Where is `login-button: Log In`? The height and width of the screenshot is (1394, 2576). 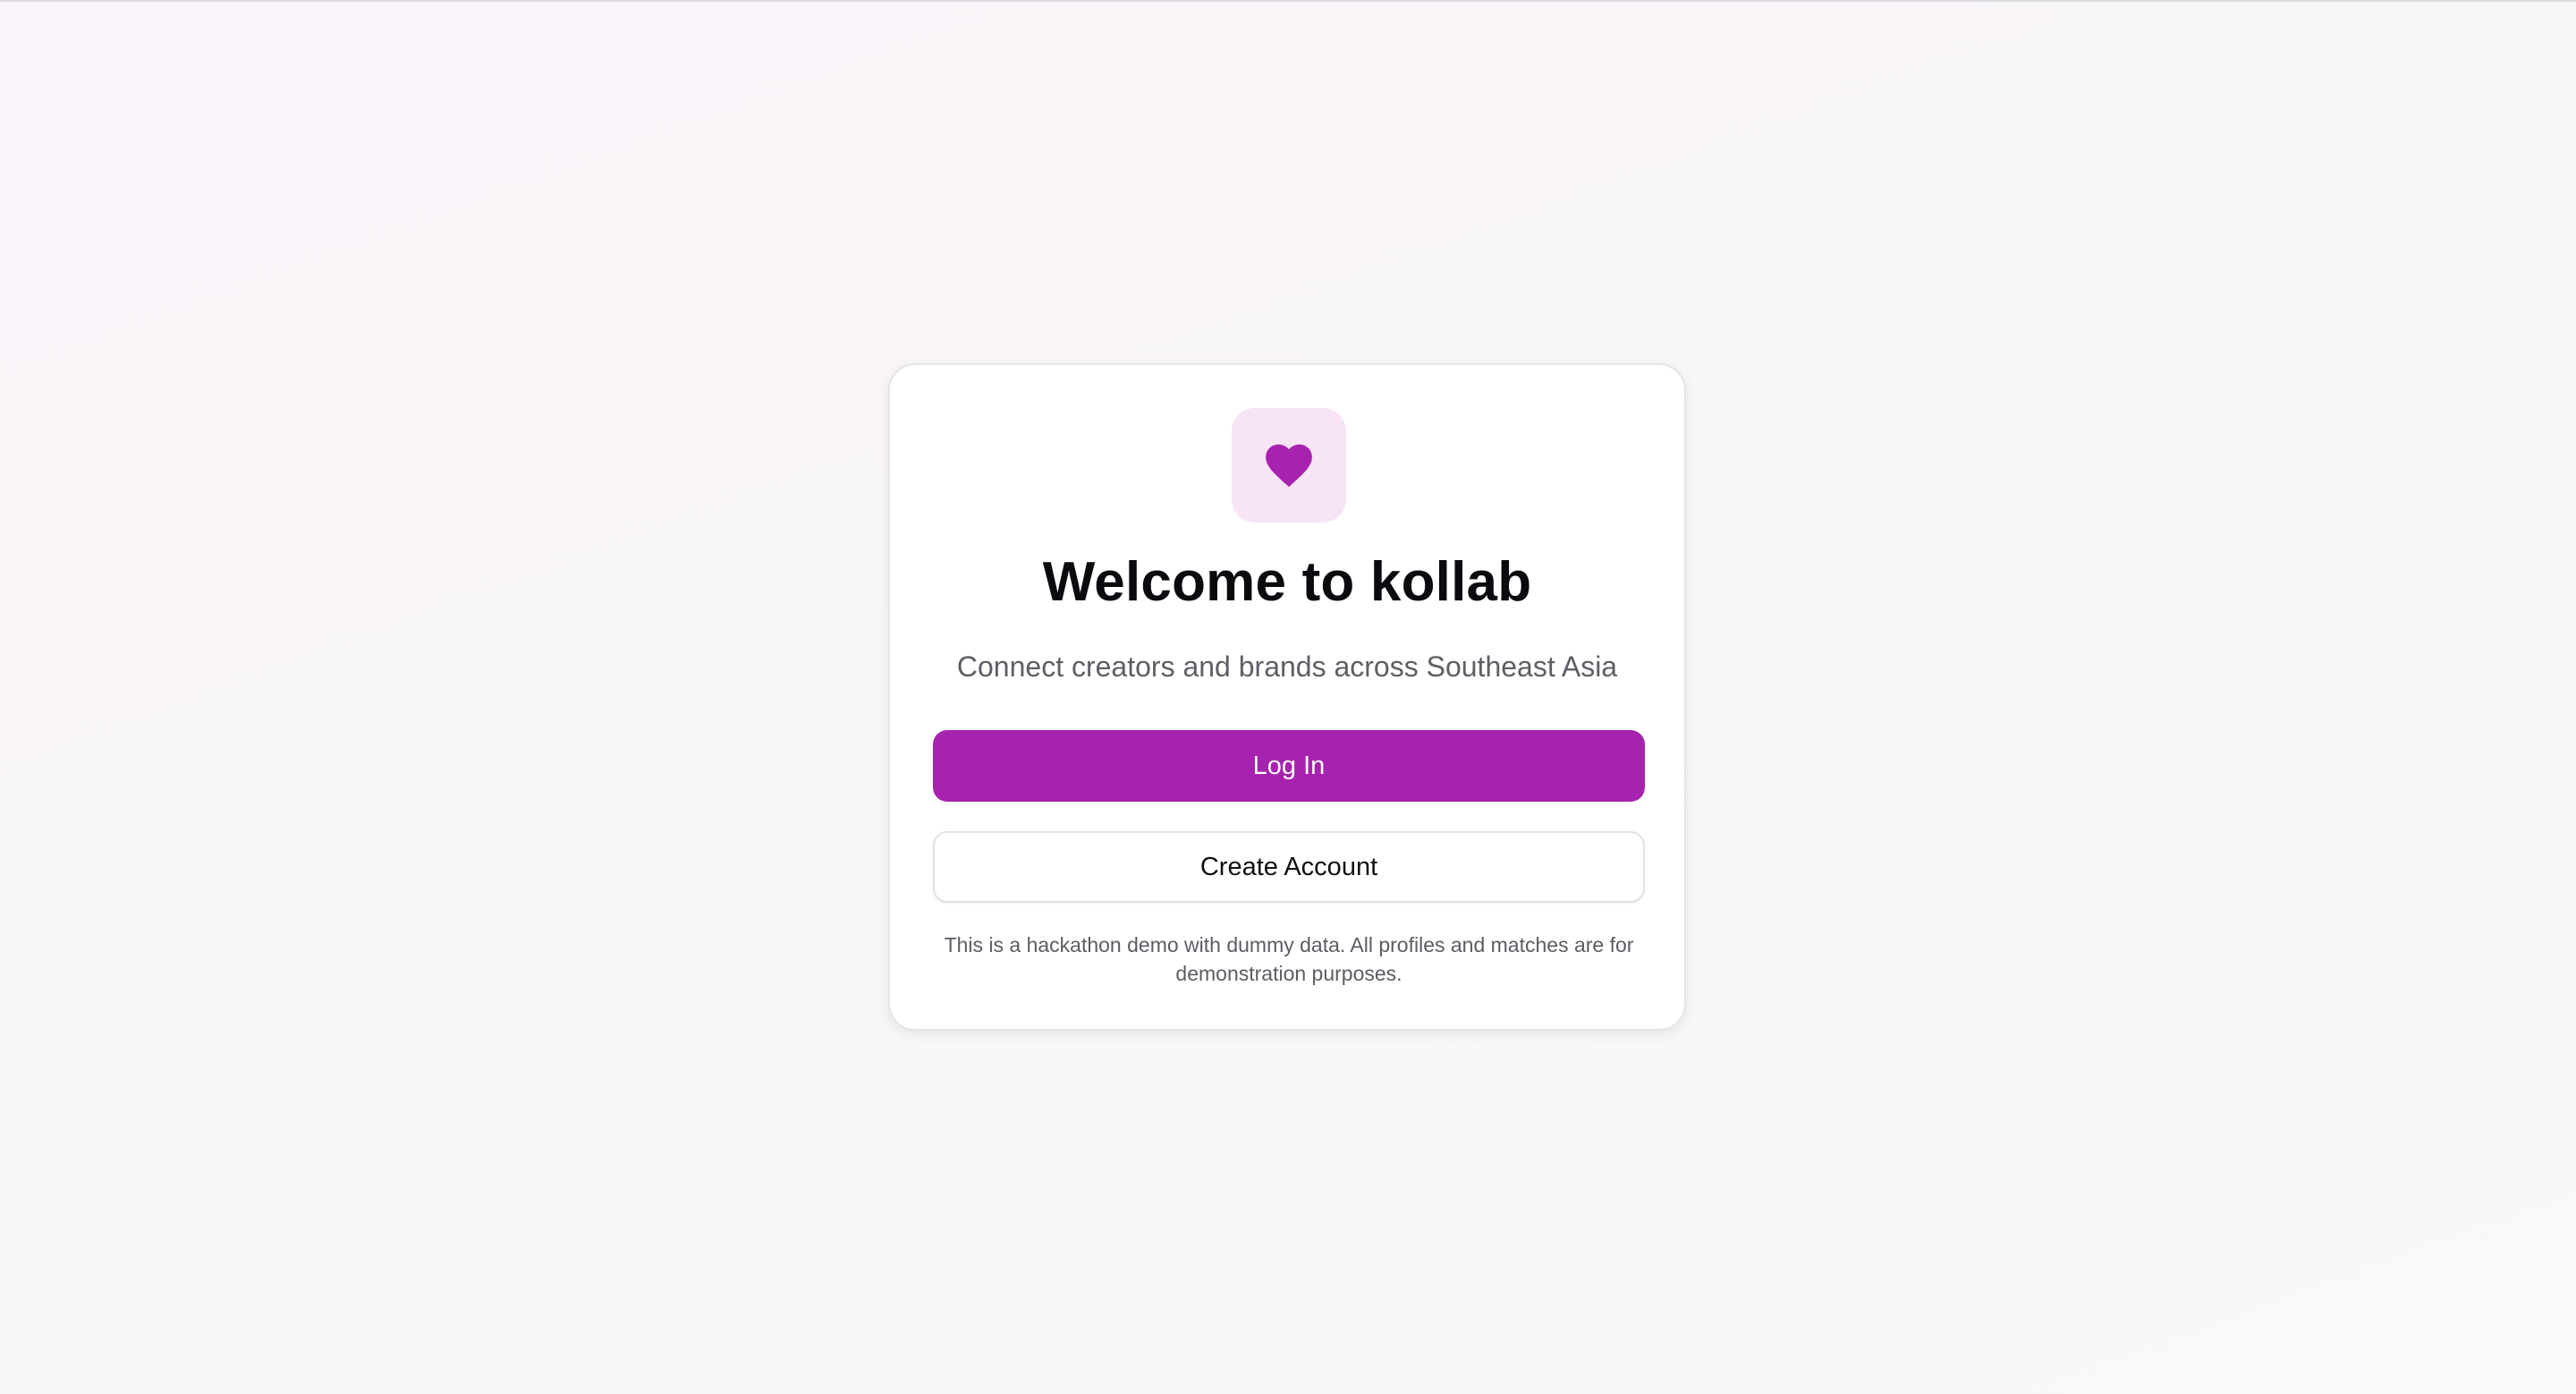
login-button: Log In is located at coordinates (1289, 766).